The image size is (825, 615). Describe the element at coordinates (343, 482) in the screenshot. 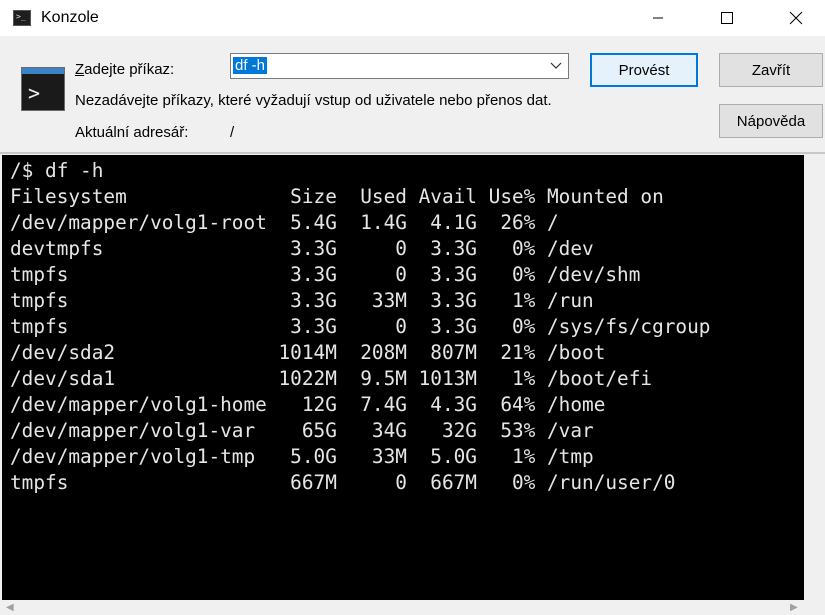

I see `terminal-line: tmpfs 667M 0 667M 0% /run/user/0` at that location.